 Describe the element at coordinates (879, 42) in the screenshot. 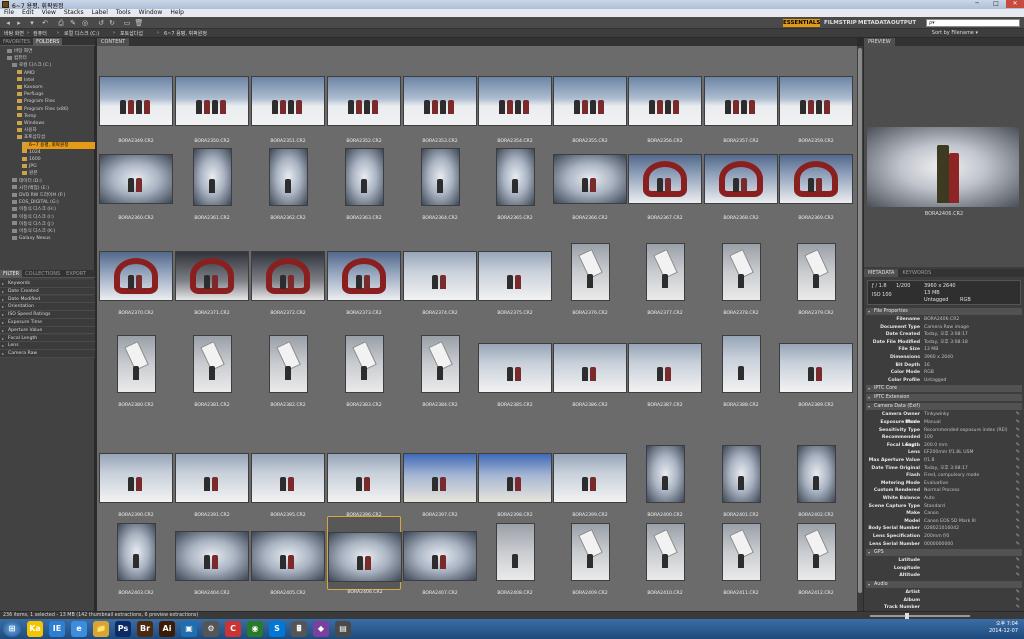

I see `tab-preview: PREVIEW` at that location.